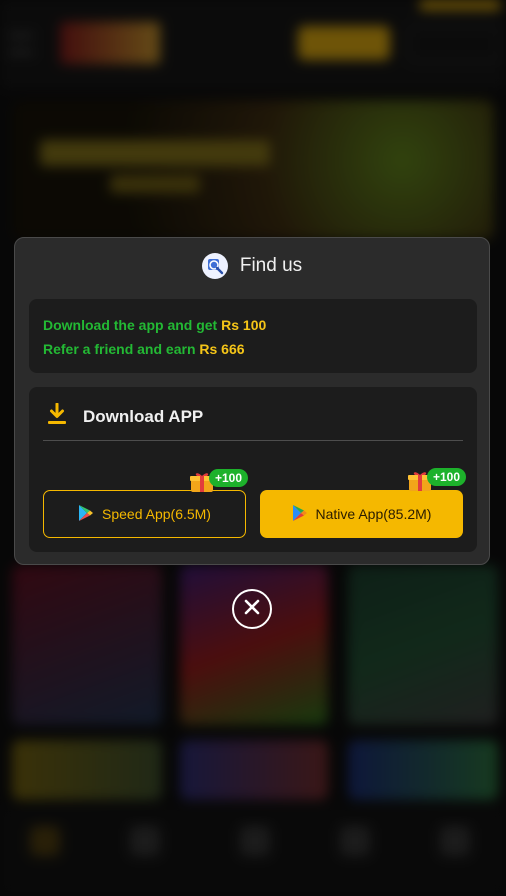  I want to click on close-modal-button, so click(252, 609).